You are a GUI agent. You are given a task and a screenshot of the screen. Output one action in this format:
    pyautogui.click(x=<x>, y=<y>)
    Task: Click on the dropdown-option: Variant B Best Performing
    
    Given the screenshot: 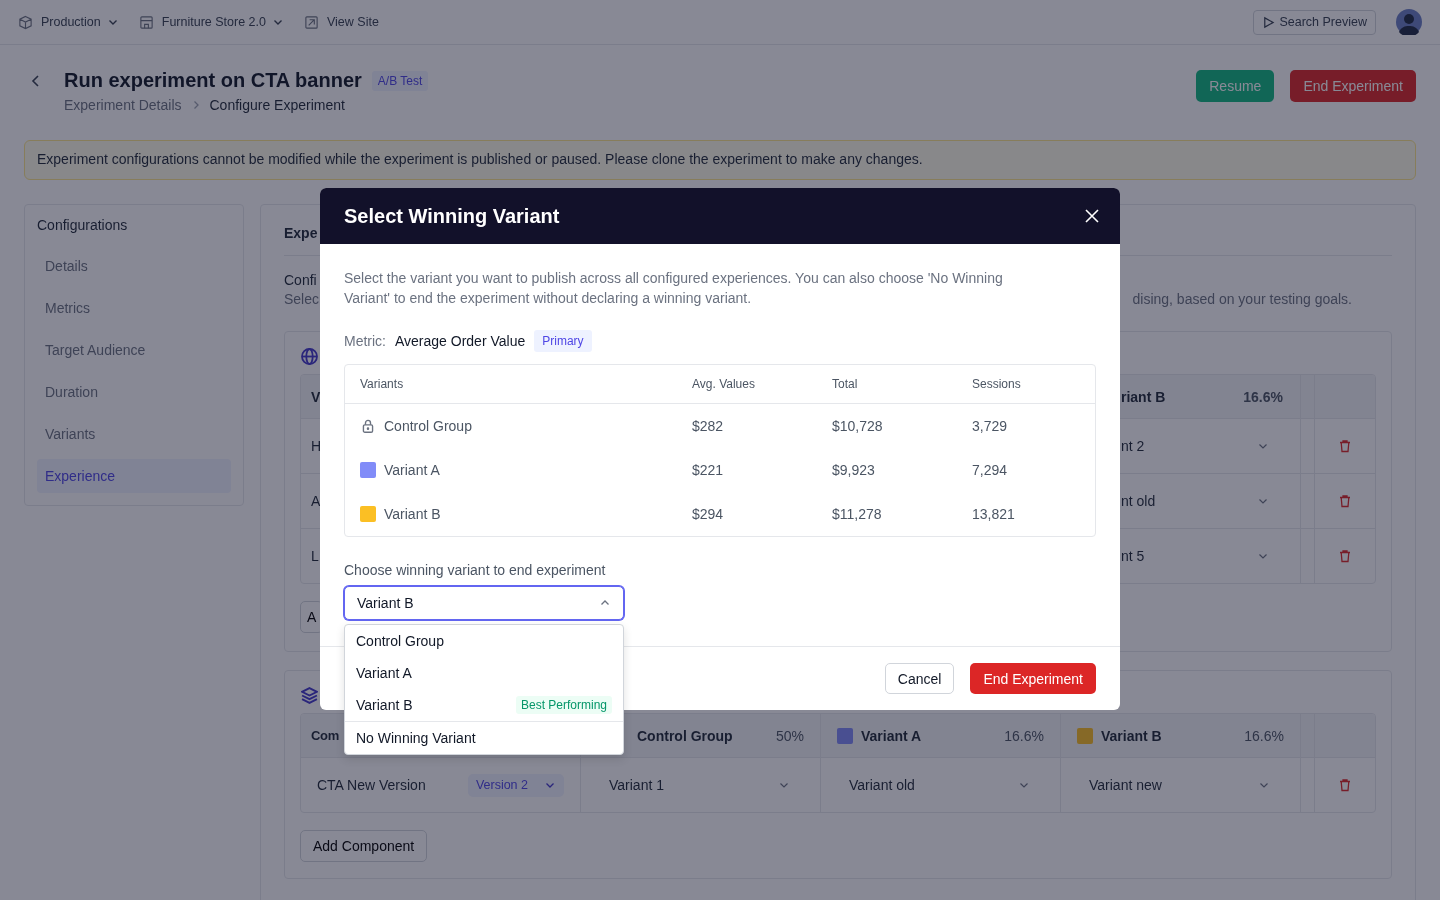 What is the action you would take?
    pyautogui.click(x=484, y=705)
    